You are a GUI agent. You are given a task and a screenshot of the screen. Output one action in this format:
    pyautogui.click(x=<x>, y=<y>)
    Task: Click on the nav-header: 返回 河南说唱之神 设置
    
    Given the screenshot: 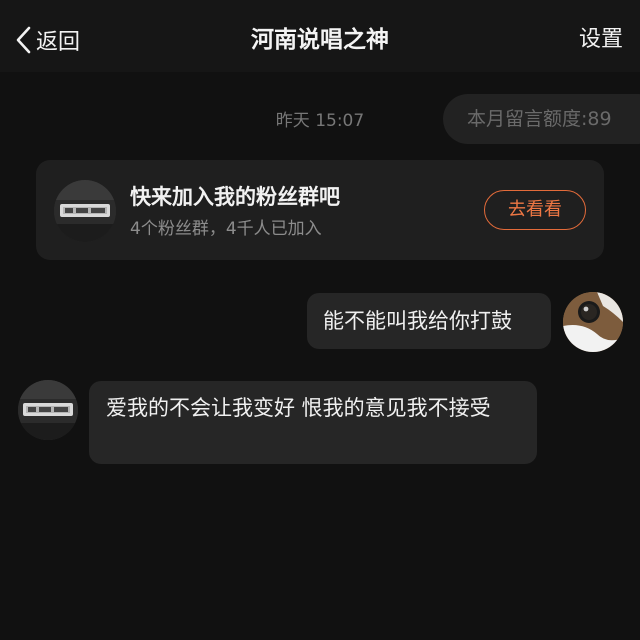 What is the action you would take?
    pyautogui.click(x=320, y=36)
    